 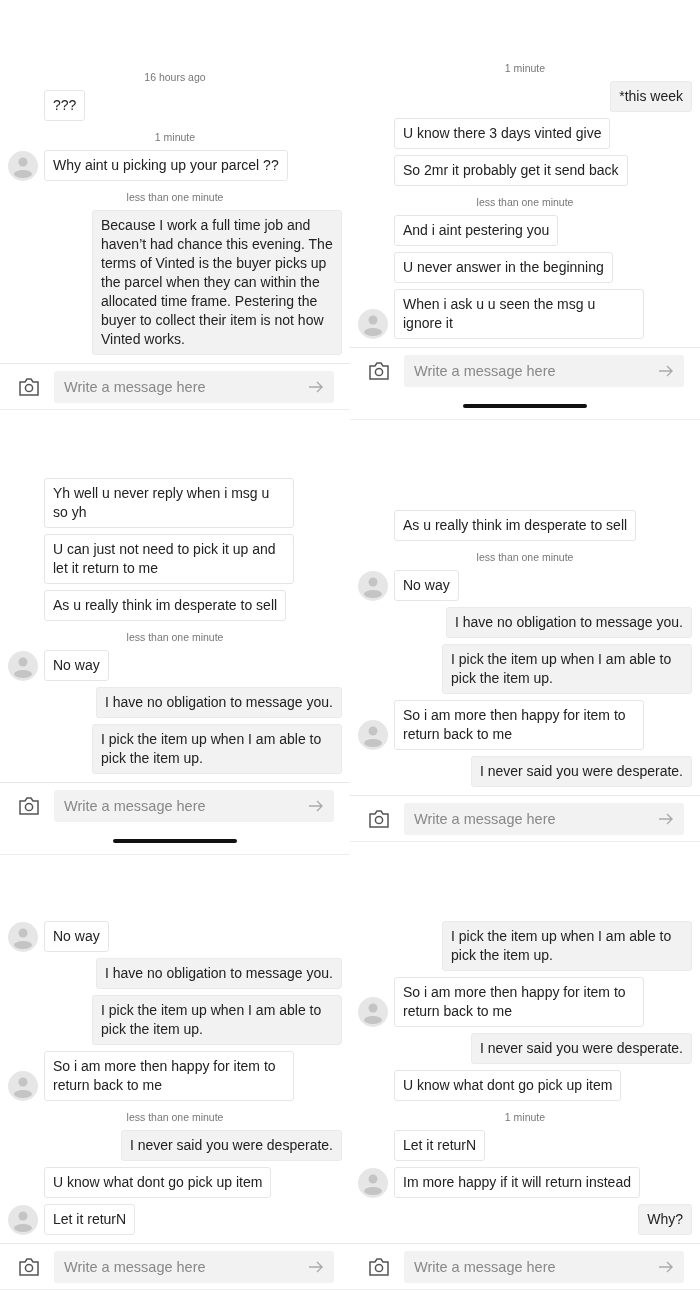 What do you see at coordinates (517, 1182) in the screenshot?
I see `message-bubble: Im more happy if it will return instead` at bounding box center [517, 1182].